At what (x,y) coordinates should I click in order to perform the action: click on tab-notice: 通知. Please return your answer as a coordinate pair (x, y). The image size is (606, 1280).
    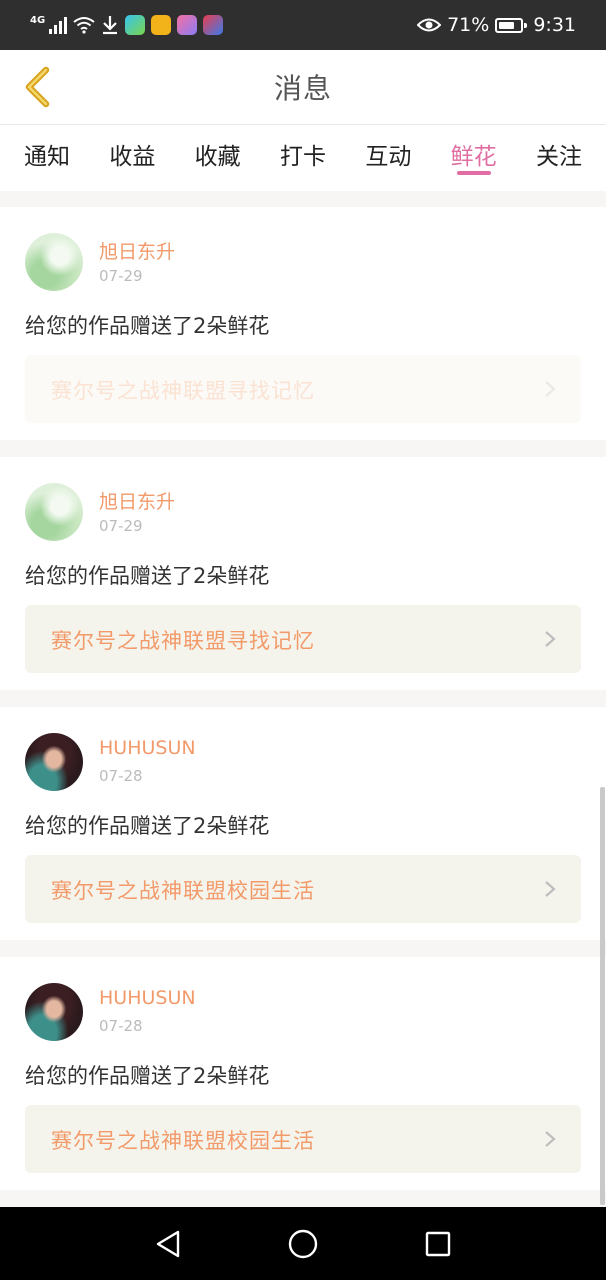
    Looking at the image, I should click on (47, 148).